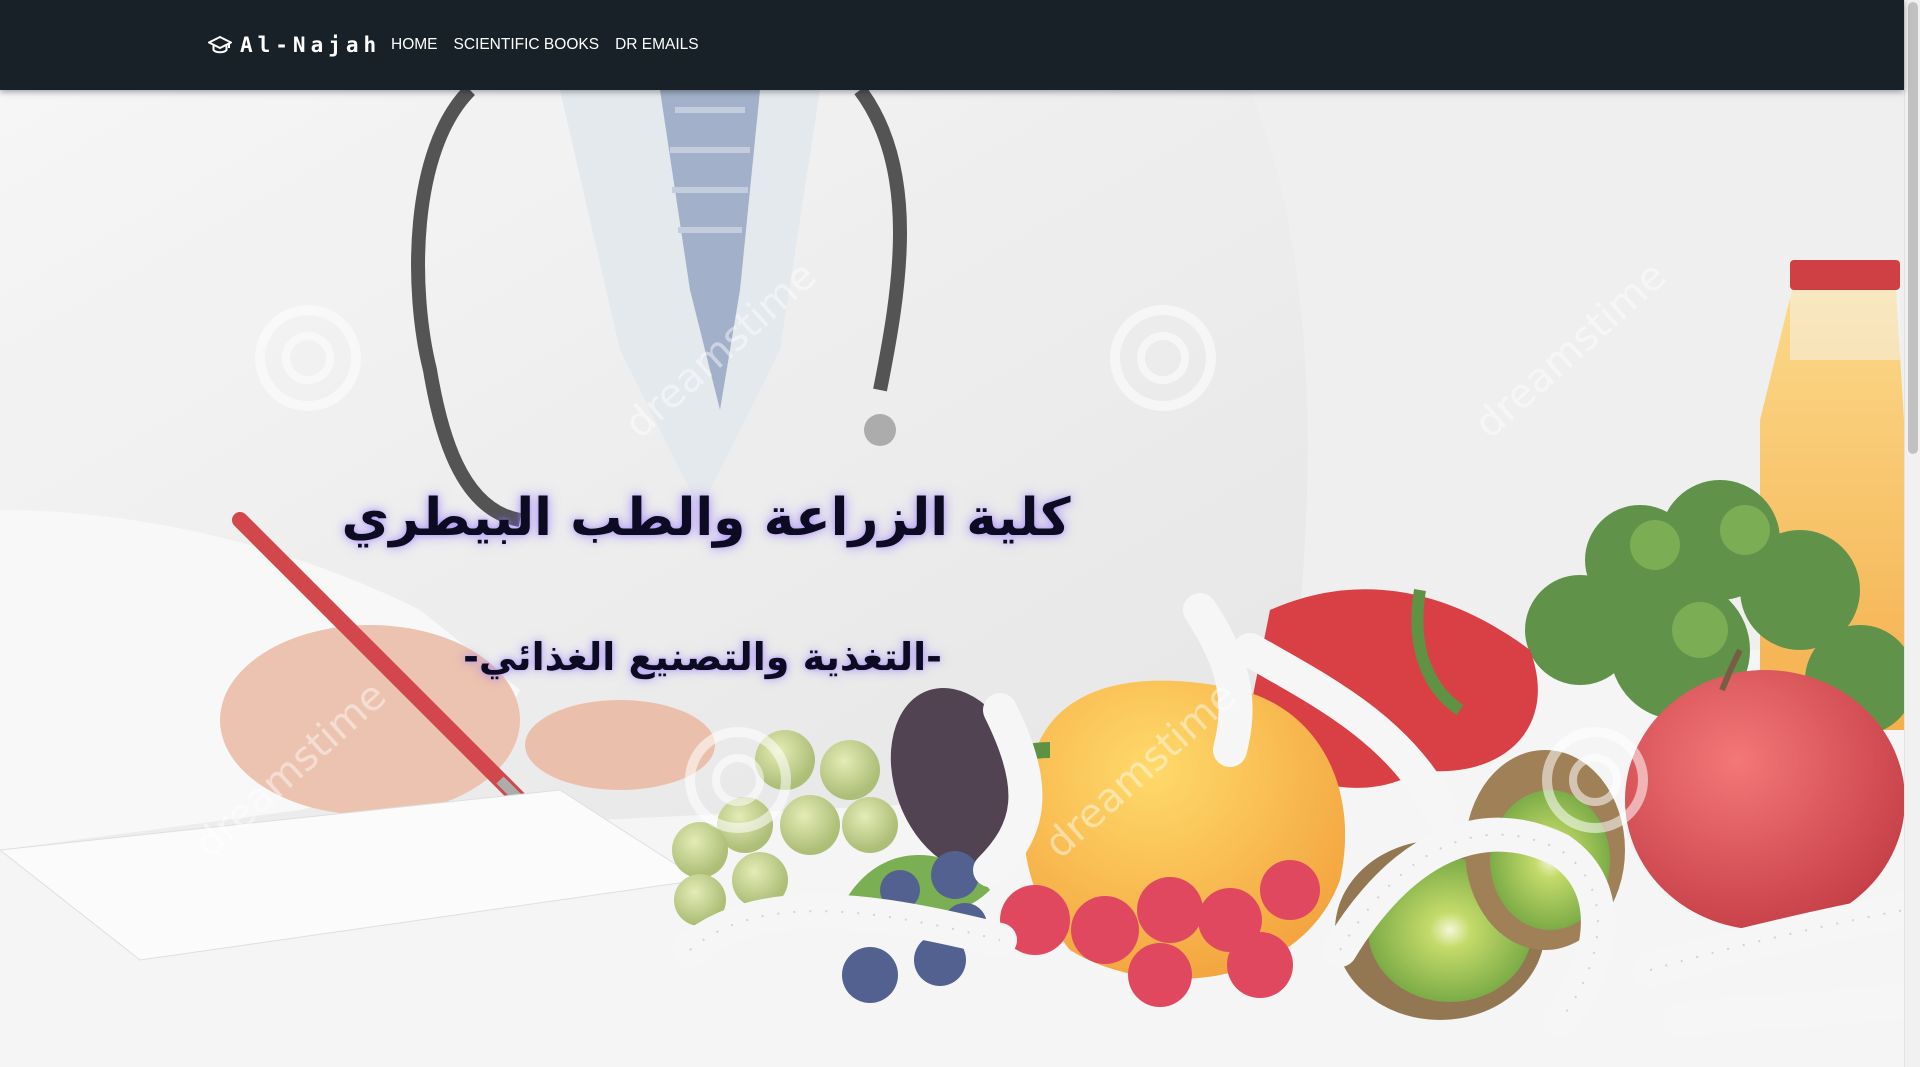 This screenshot has height=1067, width=1920. Describe the element at coordinates (220, 45) in the screenshot. I see `graduation-cap-icon` at that location.